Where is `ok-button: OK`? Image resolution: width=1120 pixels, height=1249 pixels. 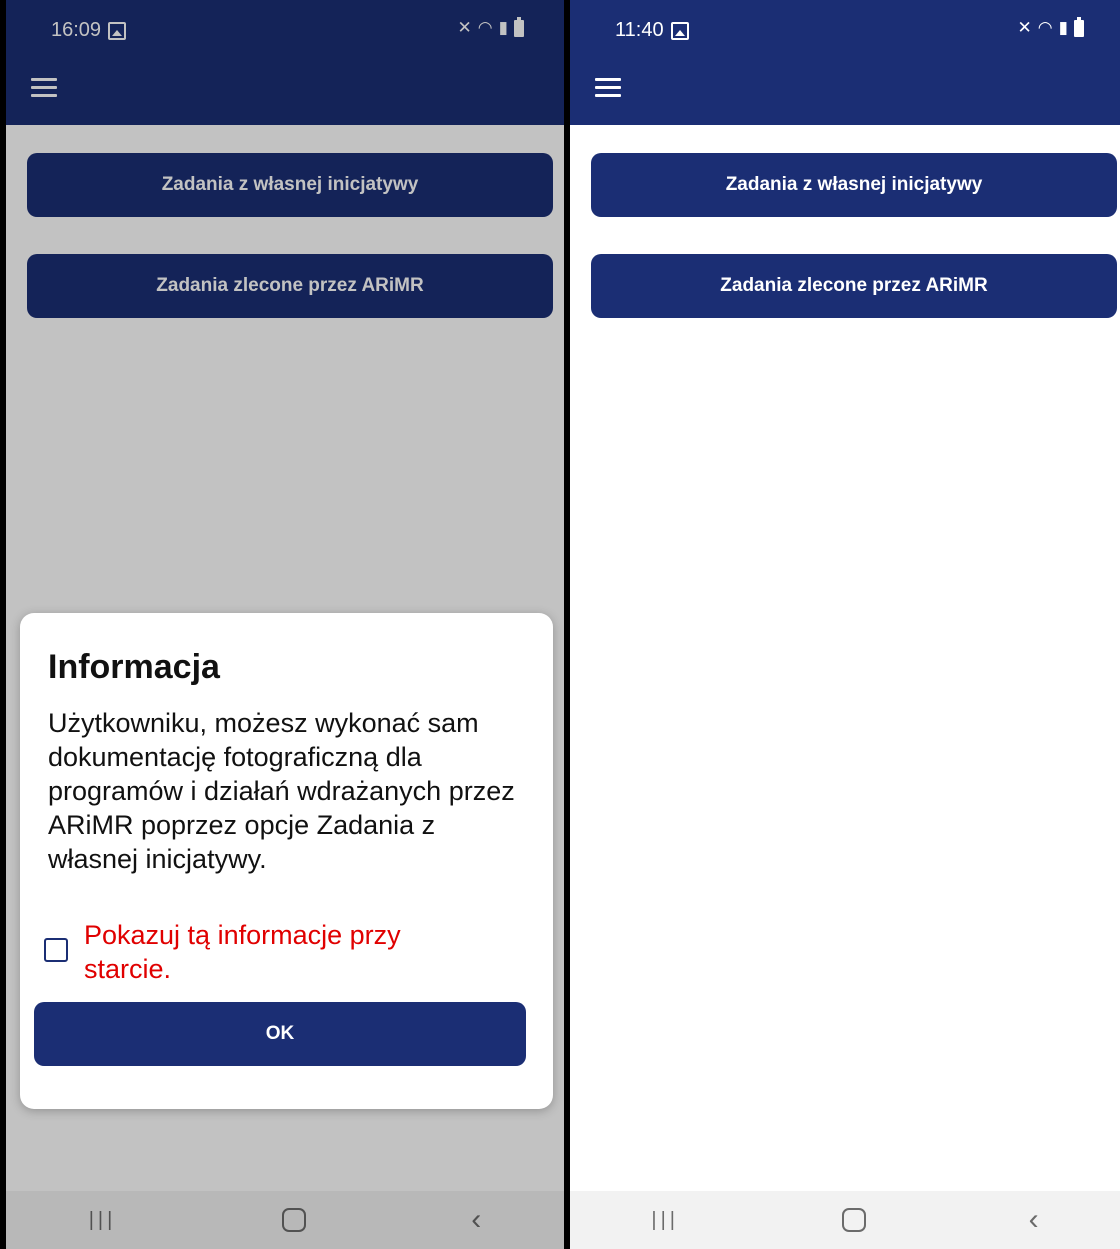
ok-button: OK is located at coordinates (280, 1034).